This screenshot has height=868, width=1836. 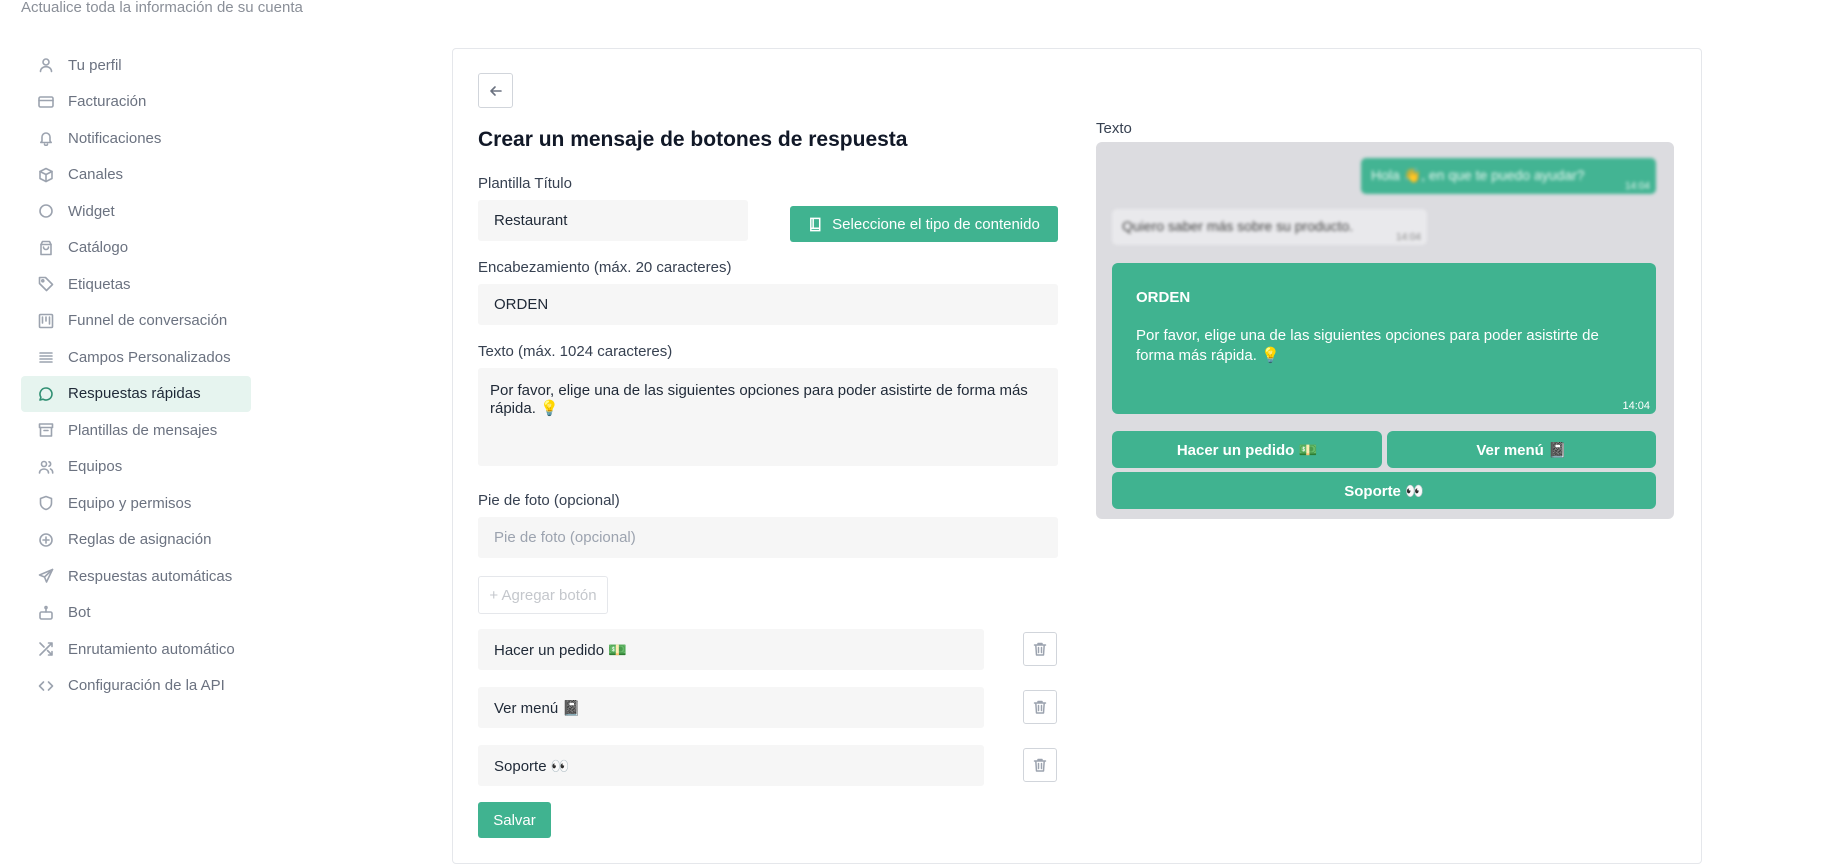 I want to click on sample-outgoing-bubble: Hola 👋, en que te puedo ayudar? 14:04, so click(x=1508, y=176).